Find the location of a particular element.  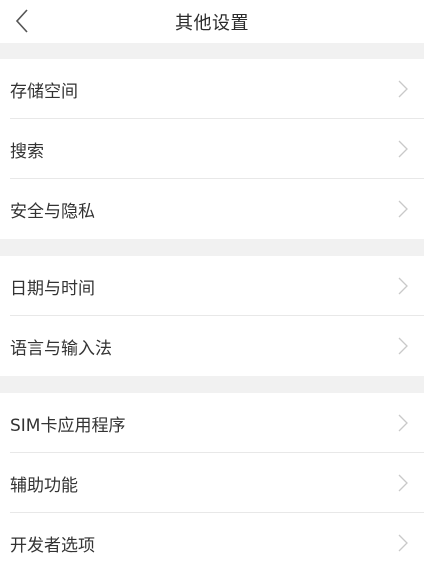

storage-row: 存储空间 is located at coordinates (212, 89).